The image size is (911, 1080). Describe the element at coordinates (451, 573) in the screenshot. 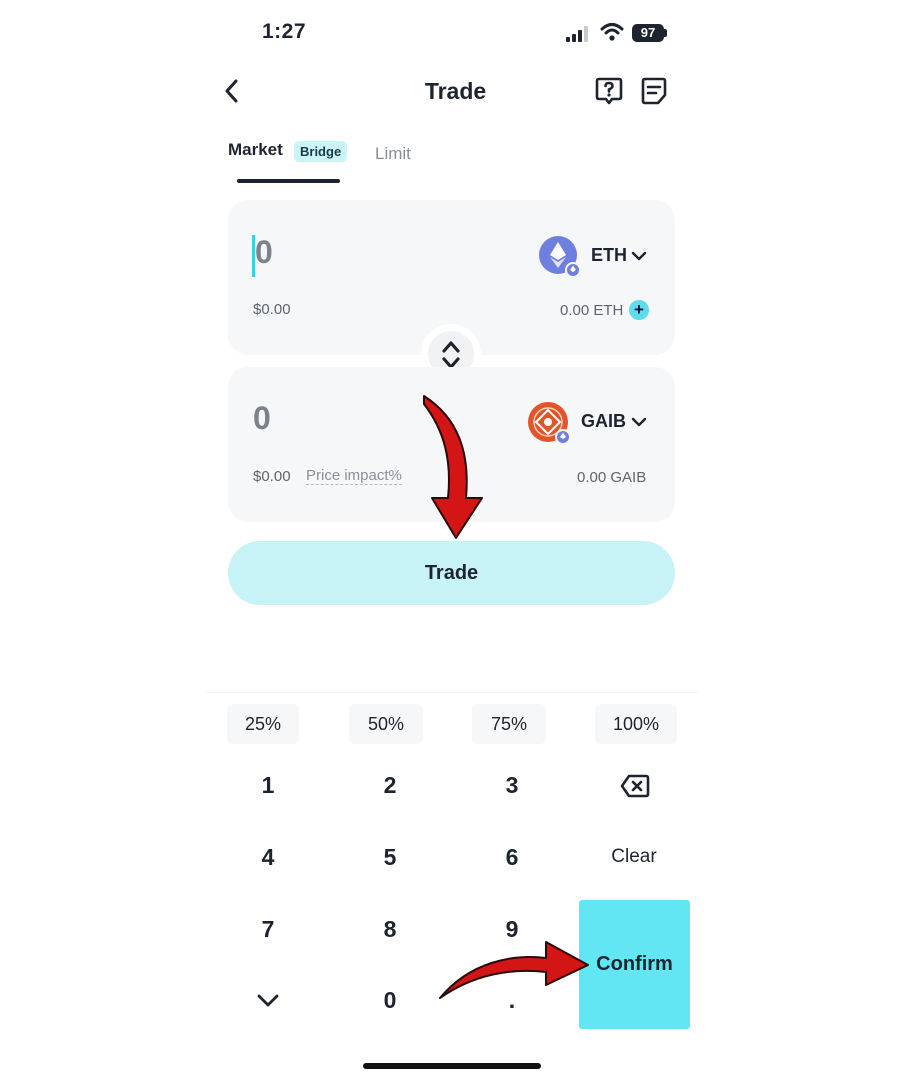

I see `trade-button: Trade` at that location.